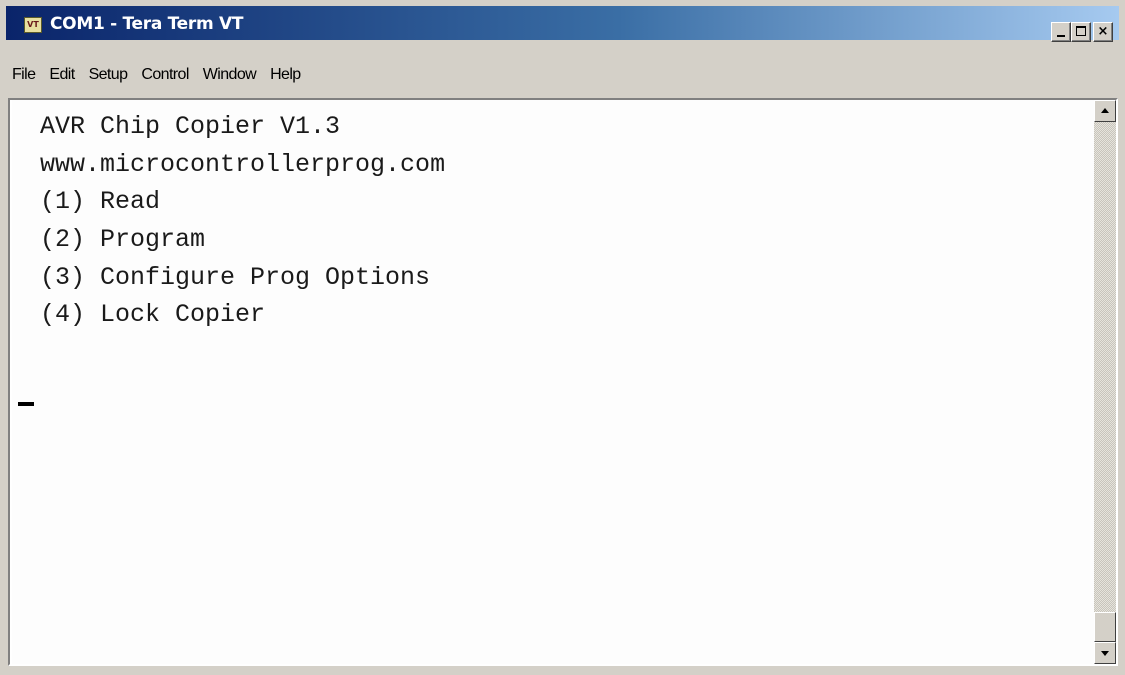 This screenshot has width=1125, height=675. I want to click on terminal-line: AVR Chip Copier V1.3, so click(190, 126).